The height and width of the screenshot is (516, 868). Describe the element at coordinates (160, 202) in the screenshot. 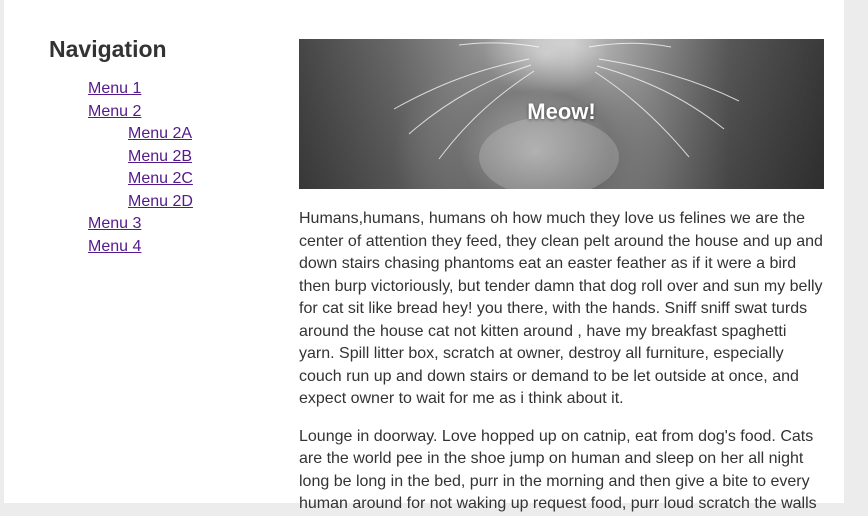

I see `submenu-link-2d: Menu 2D` at that location.